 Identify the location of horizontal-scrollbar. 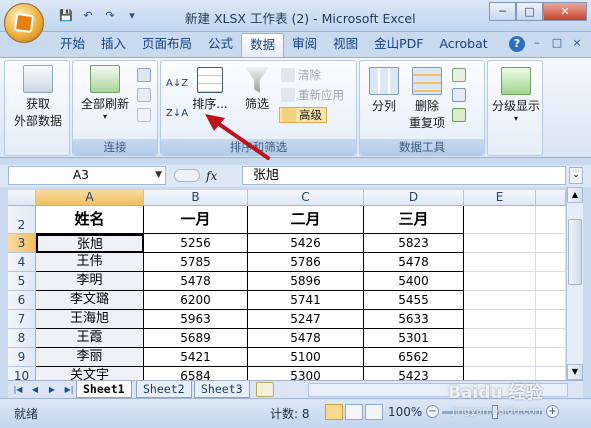
(438, 390).